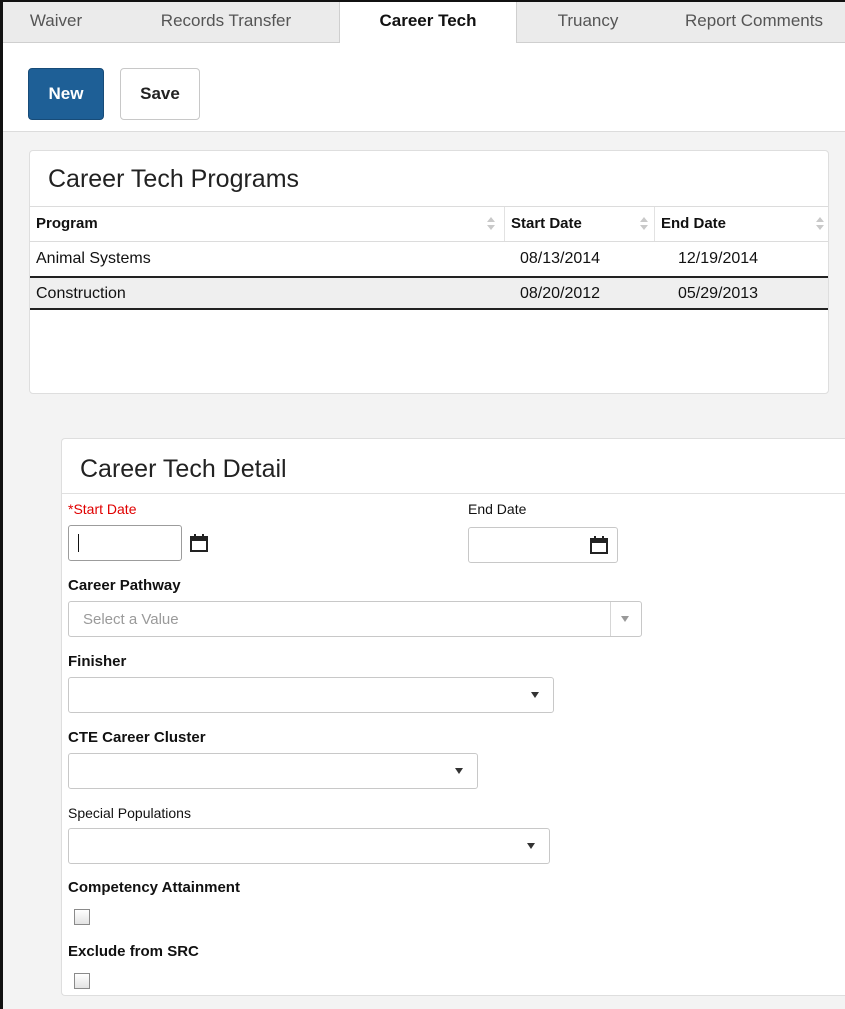 Image resolution: width=845 pixels, height=1009 pixels. I want to click on column-label-program: Program, so click(67, 223).